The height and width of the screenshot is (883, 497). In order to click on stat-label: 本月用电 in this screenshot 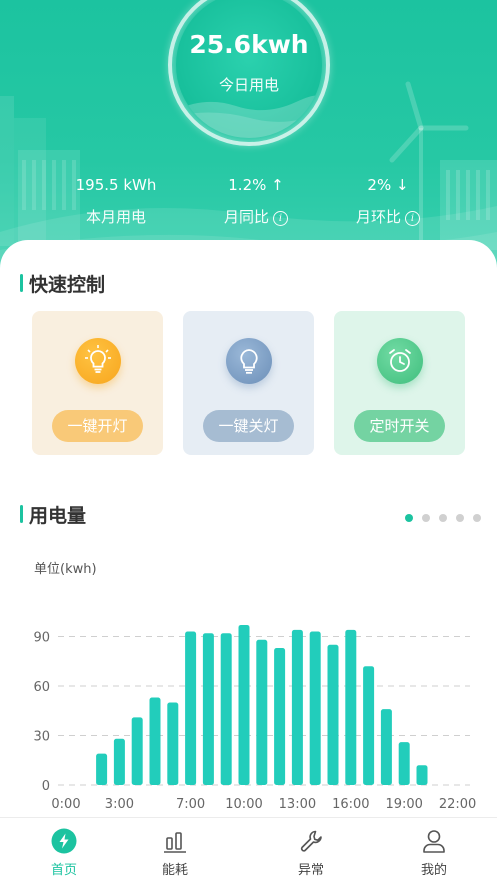, I will do `click(115, 217)`.